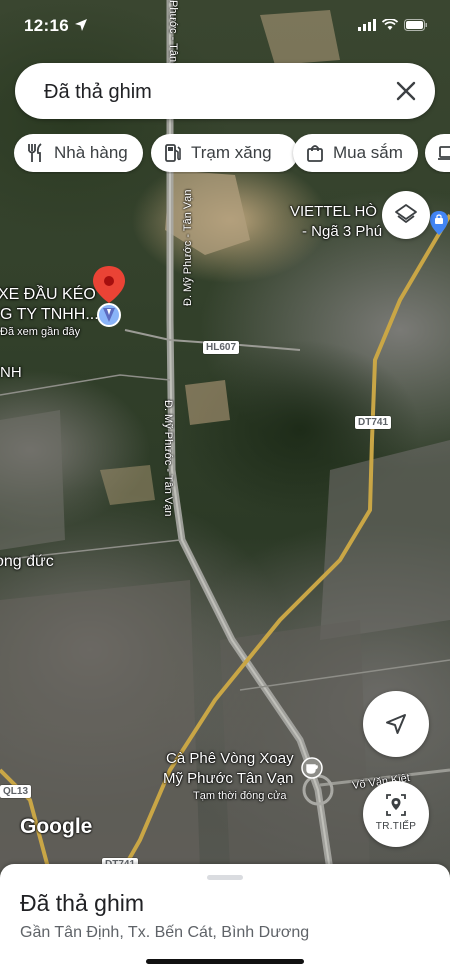  I want to click on my-location-button, so click(396, 724).